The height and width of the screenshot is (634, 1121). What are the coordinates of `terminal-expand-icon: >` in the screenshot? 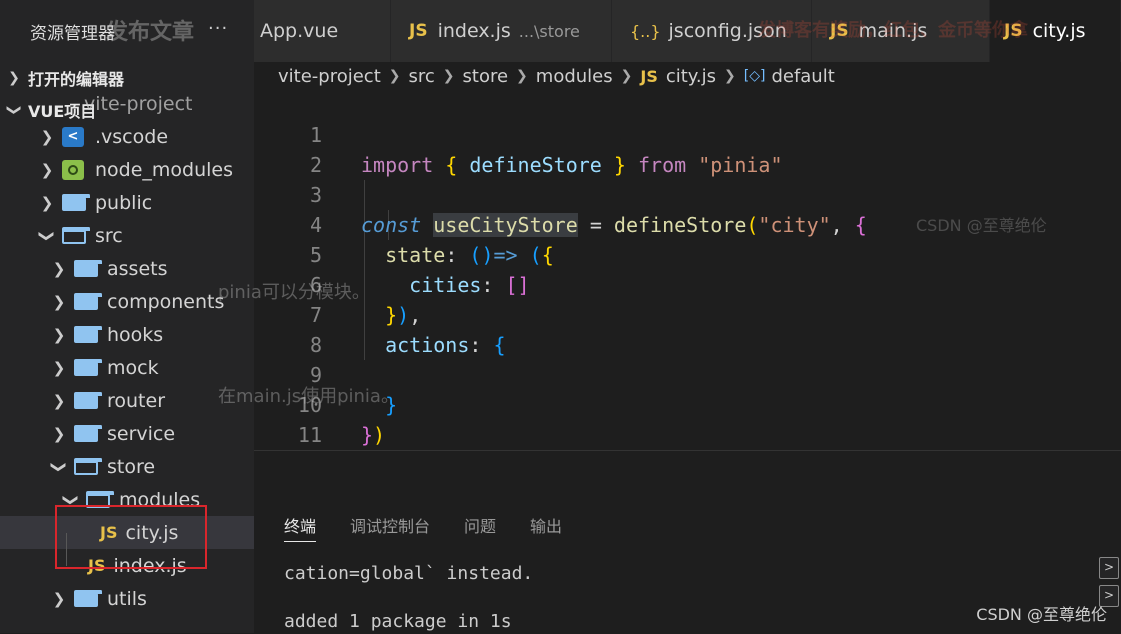 It's located at (1109, 568).